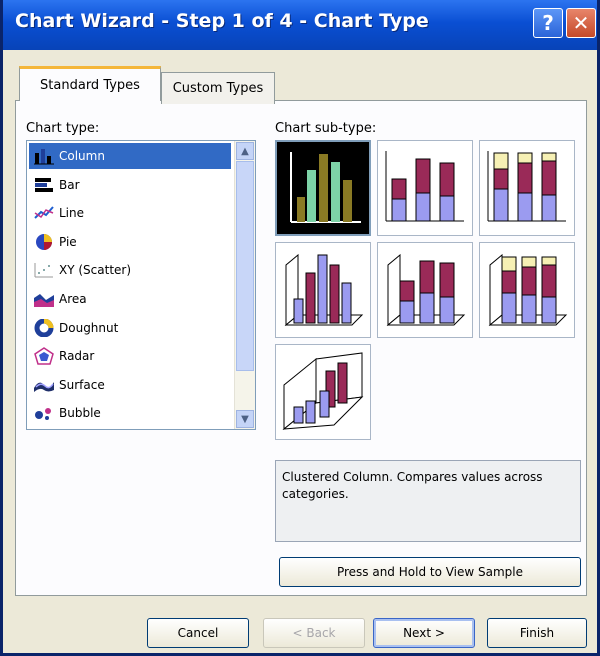 The height and width of the screenshot is (656, 600). Describe the element at coordinates (198, 633) in the screenshot. I see `cancel-button: Cancel` at that location.